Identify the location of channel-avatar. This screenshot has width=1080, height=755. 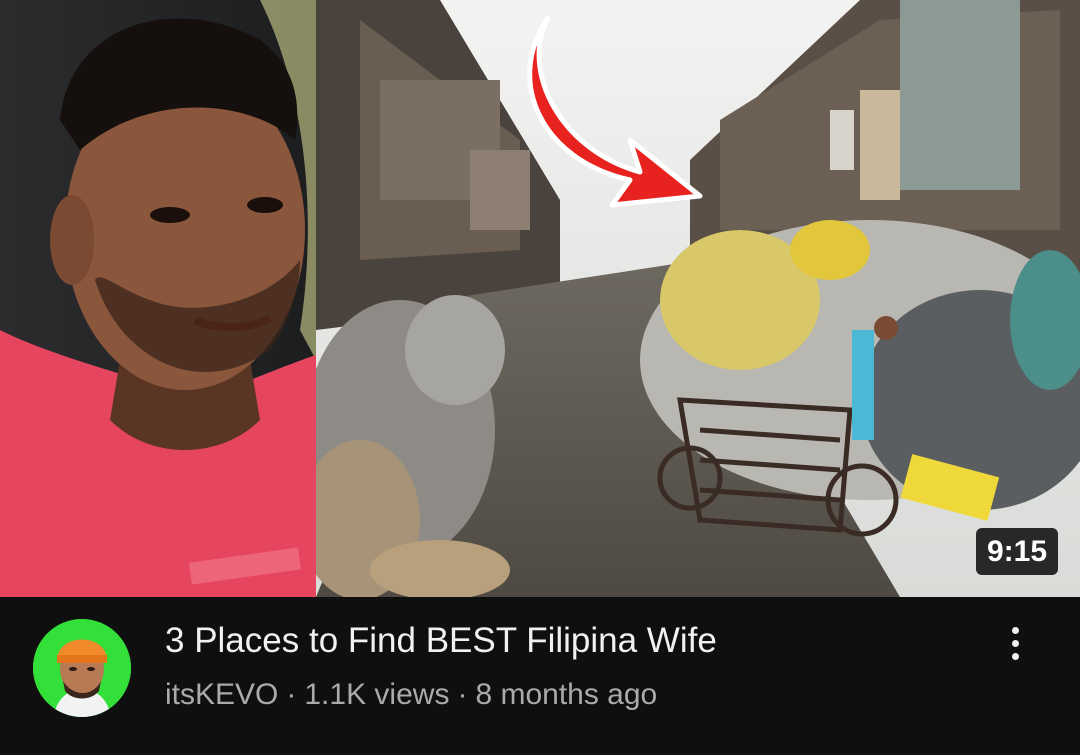
(82, 668).